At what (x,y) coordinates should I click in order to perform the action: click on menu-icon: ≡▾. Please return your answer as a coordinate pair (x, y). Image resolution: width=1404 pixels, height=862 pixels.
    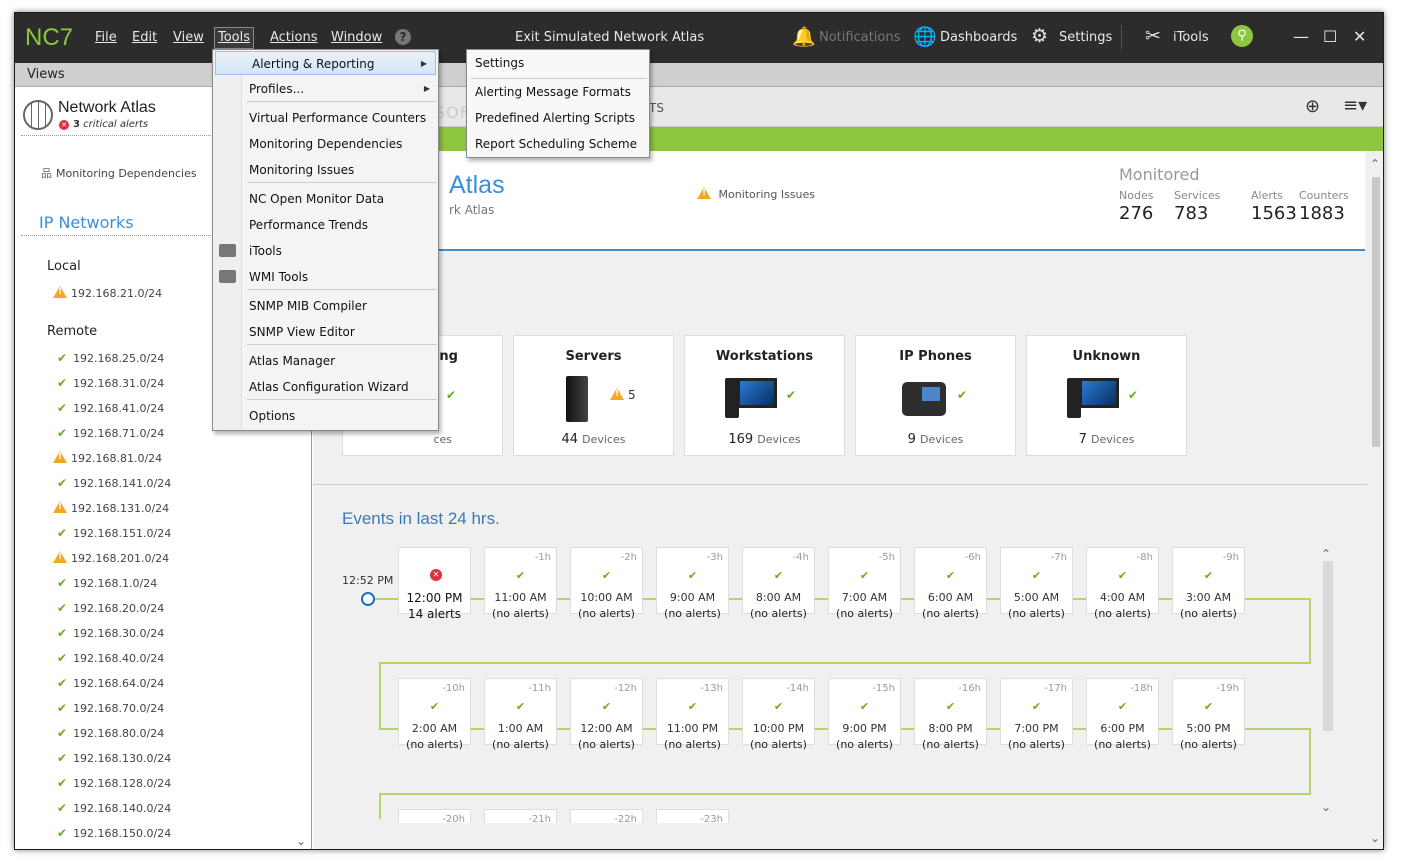
    Looking at the image, I should click on (1355, 105).